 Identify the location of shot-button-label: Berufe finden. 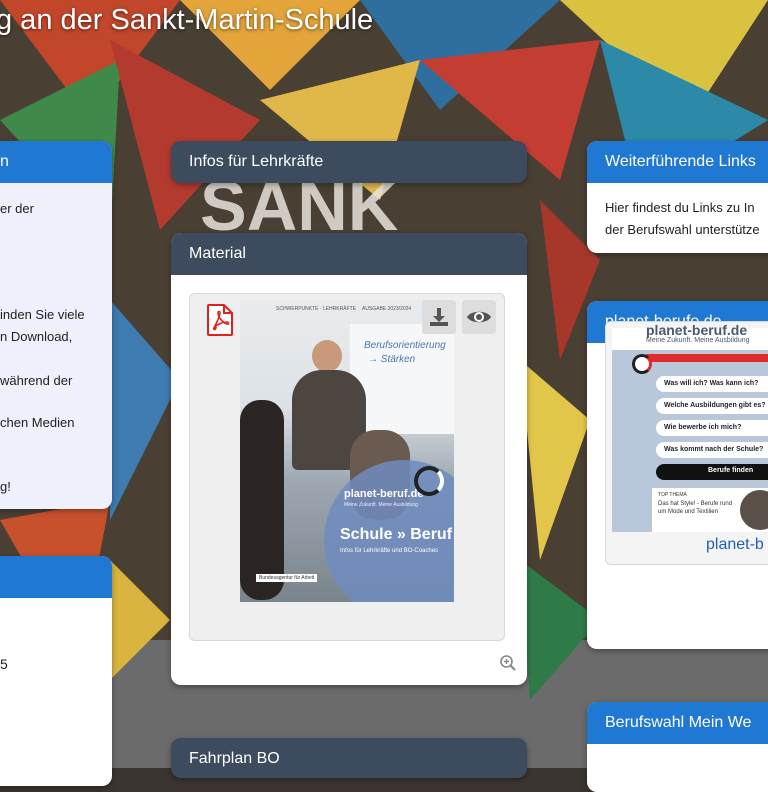
(731, 470).